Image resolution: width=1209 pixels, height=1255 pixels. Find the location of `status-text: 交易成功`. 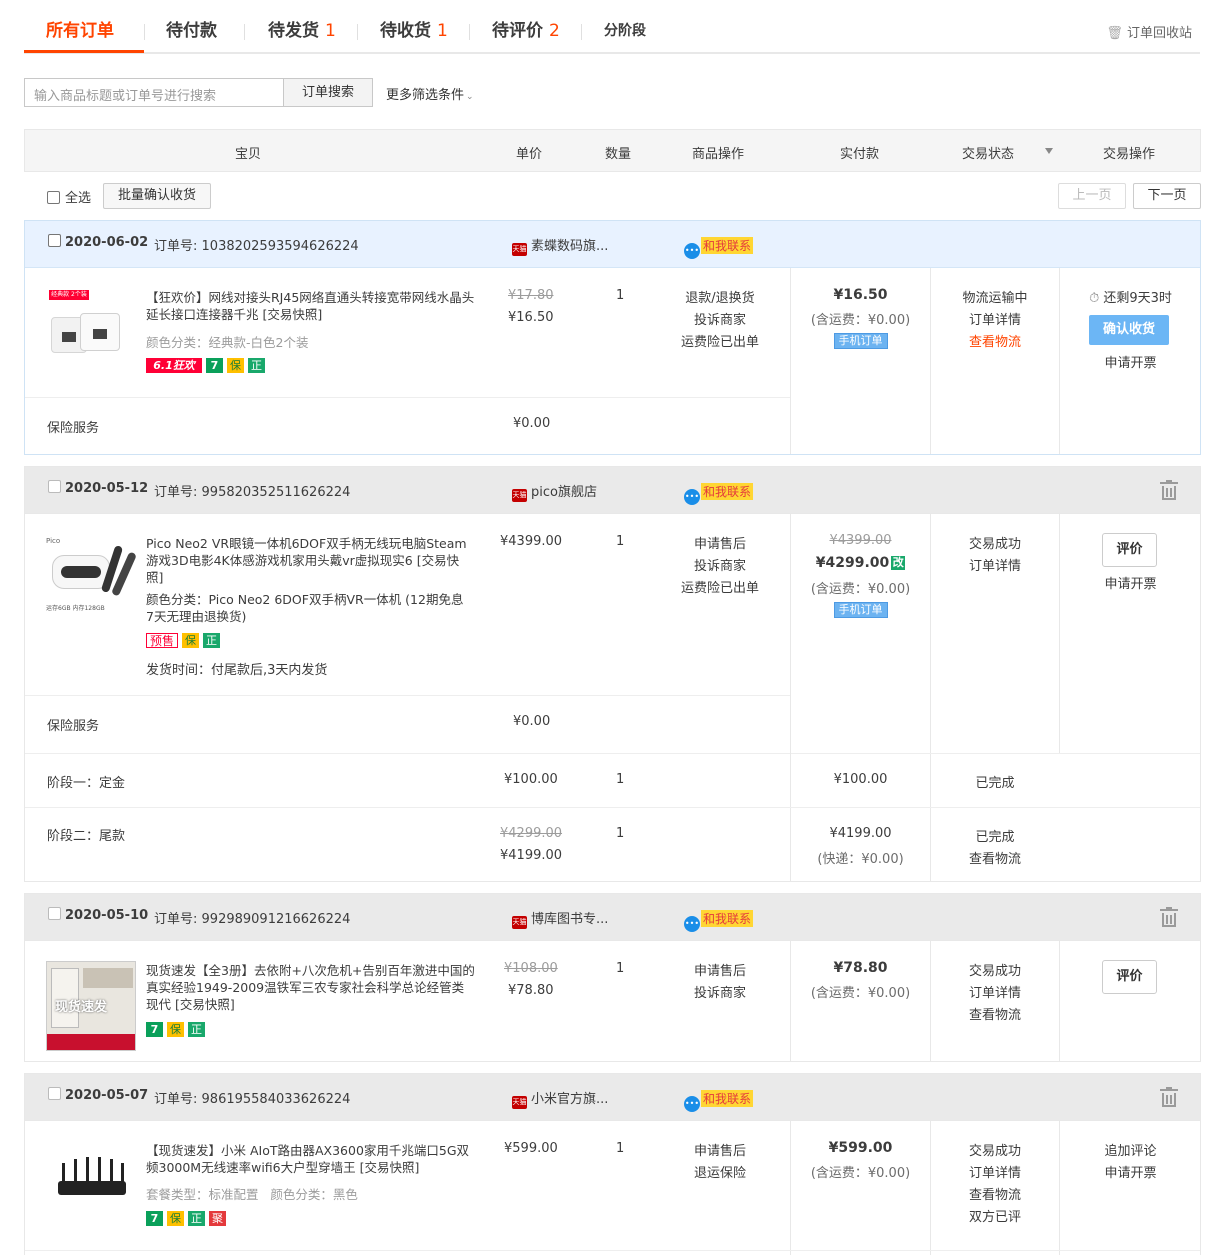

status-text: 交易成功 is located at coordinates (994, 971).